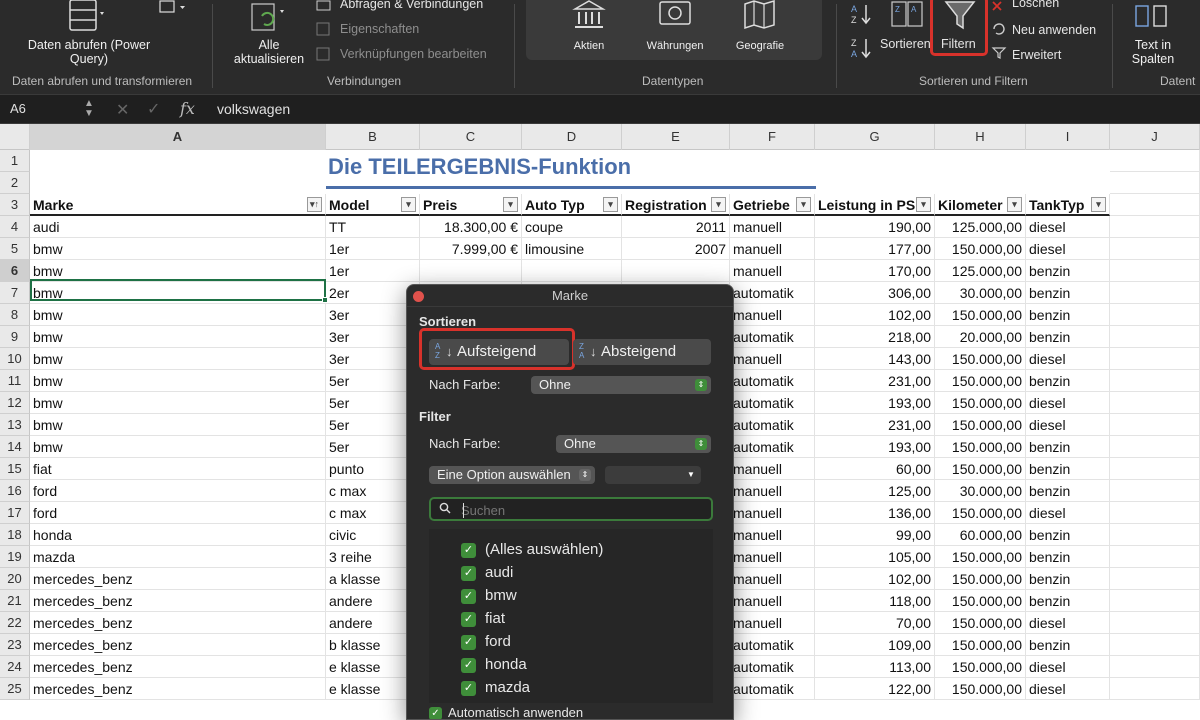  Describe the element at coordinates (512, 475) in the screenshot. I see `option-select: Eine Option auswählen ⇕` at that location.